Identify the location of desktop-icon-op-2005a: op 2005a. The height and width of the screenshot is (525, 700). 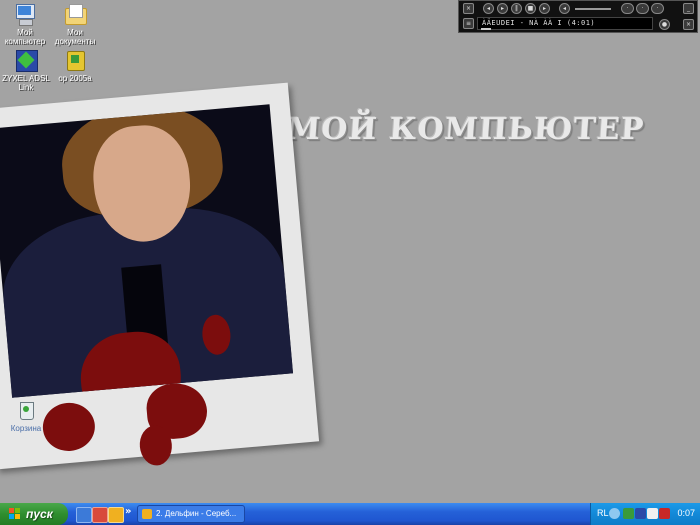
(75, 65).